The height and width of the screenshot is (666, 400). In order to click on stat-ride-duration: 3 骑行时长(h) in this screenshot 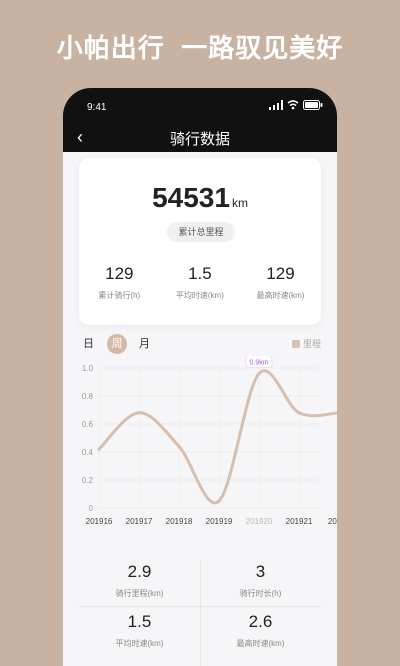, I will do `click(260, 580)`.